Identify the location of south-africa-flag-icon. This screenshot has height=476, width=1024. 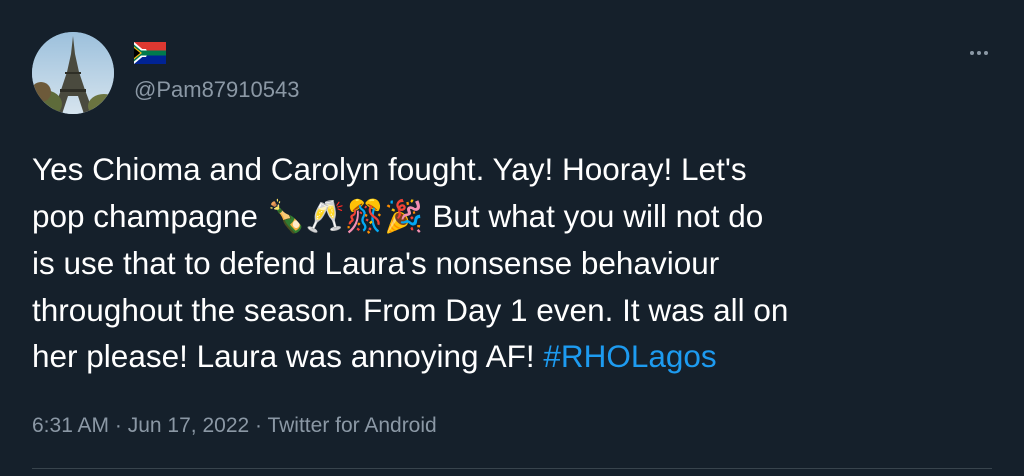
(150, 52).